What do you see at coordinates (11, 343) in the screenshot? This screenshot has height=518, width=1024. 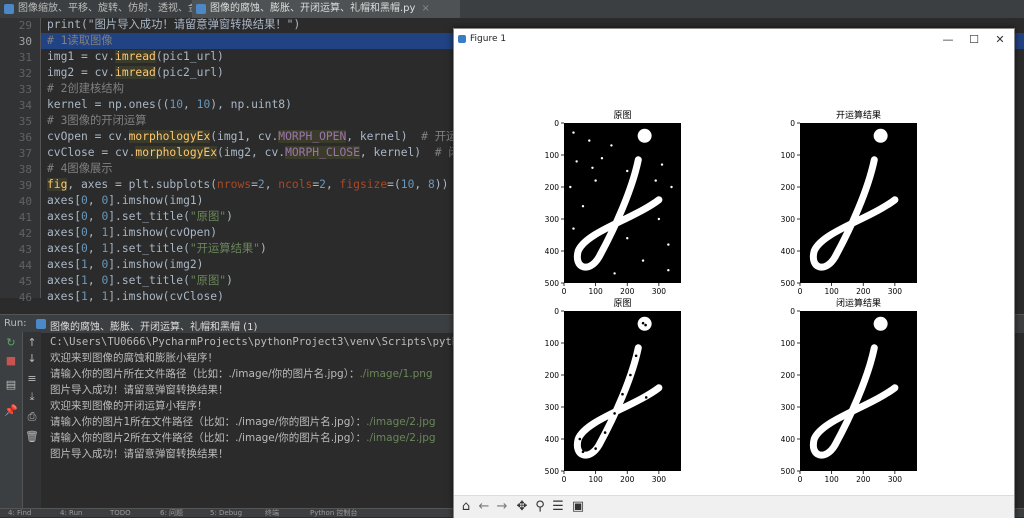 I see `rerun-icon: ↻` at bounding box center [11, 343].